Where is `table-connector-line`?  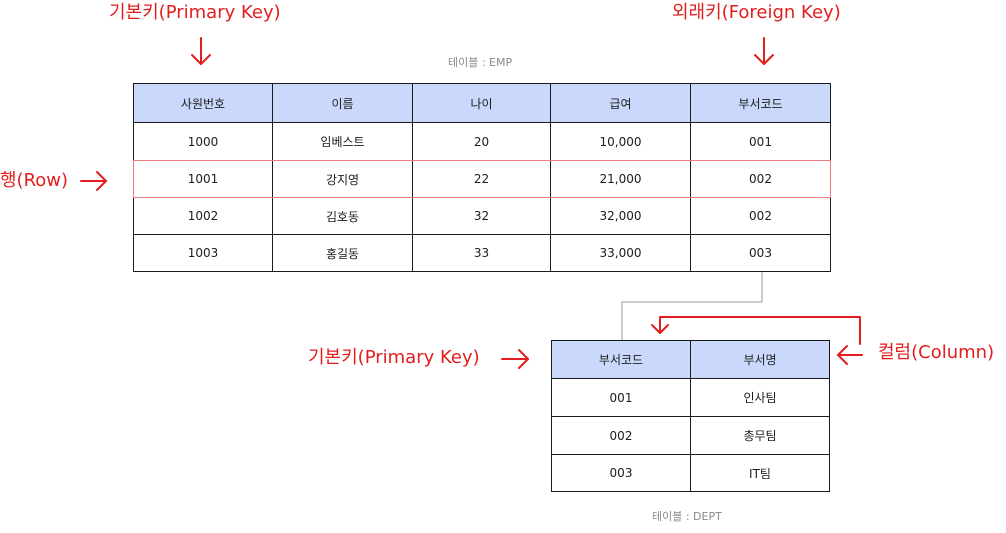 table-connector-line is located at coordinates (692, 306).